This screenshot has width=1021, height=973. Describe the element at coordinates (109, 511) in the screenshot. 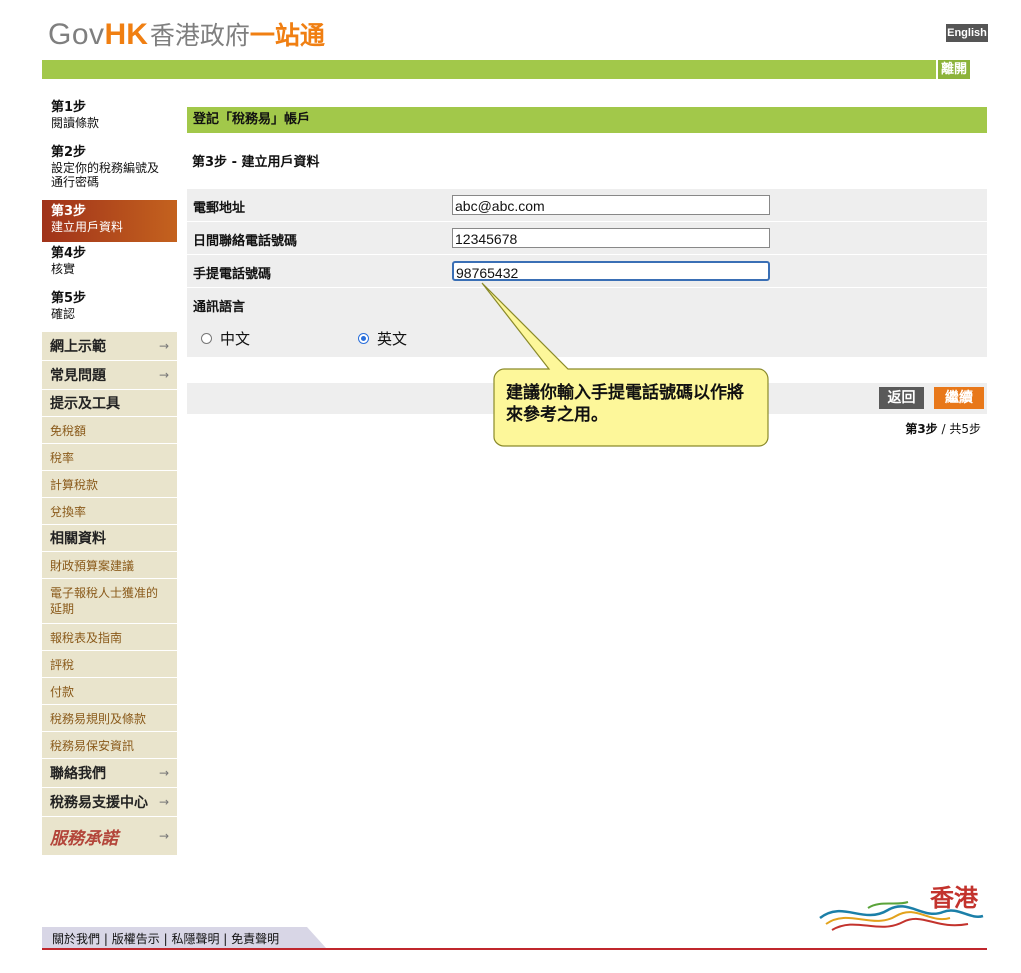

I see `menu-exchange-rates: 兌換率` at that location.